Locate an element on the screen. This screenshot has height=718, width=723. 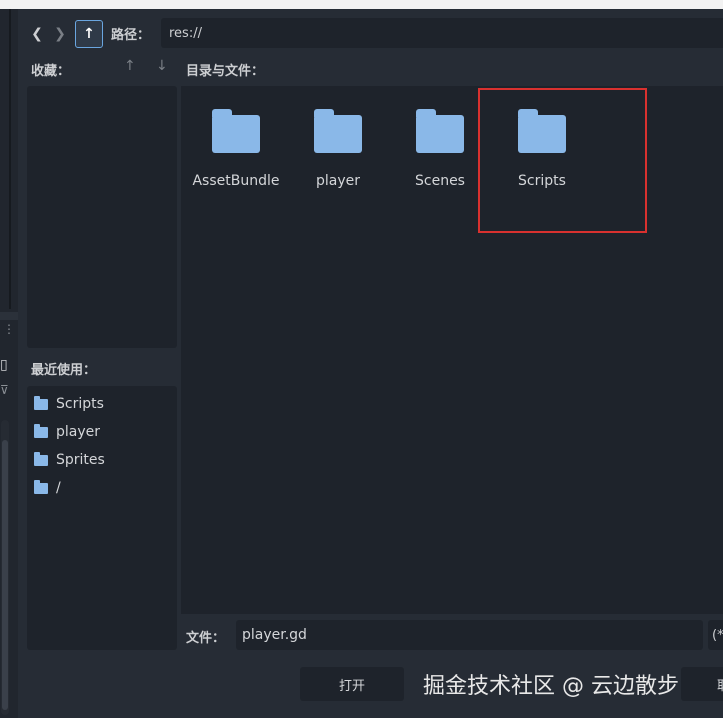
folder-item-player: player is located at coordinates (338, 153).